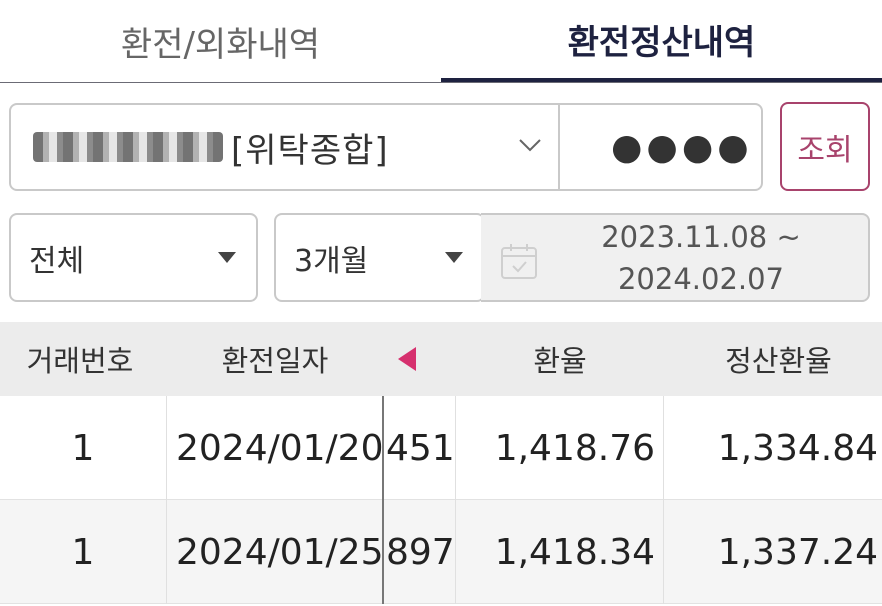 Image resolution: width=882 pixels, height=606 pixels. Describe the element at coordinates (280, 552) in the screenshot. I see `cell-exchange-date: 2024/01/25` at that location.